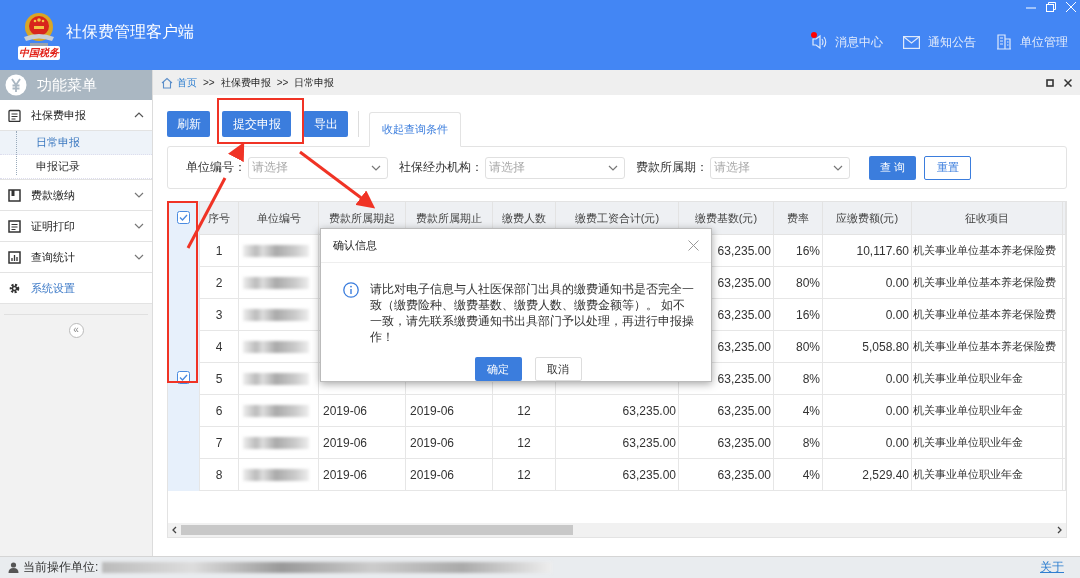 This screenshot has height=578, width=1080. Describe the element at coordinates (885, 346) in the screenshot. I see `table-cell: 5,058.80` at that location.